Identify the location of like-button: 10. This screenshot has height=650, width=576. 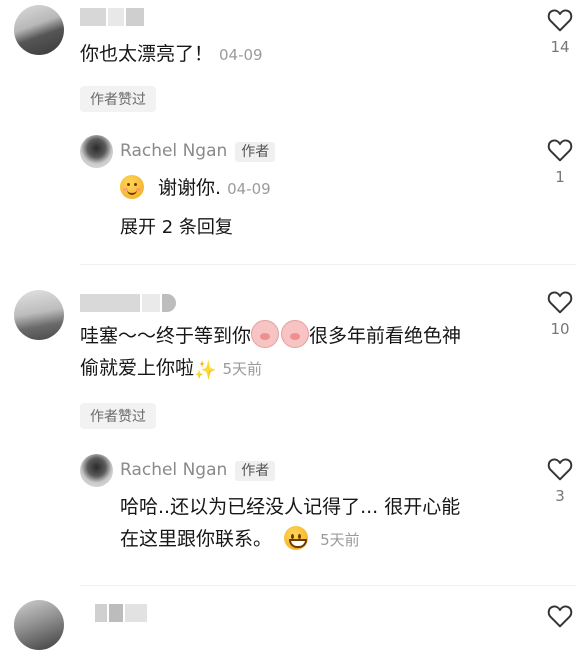
(560, 314).